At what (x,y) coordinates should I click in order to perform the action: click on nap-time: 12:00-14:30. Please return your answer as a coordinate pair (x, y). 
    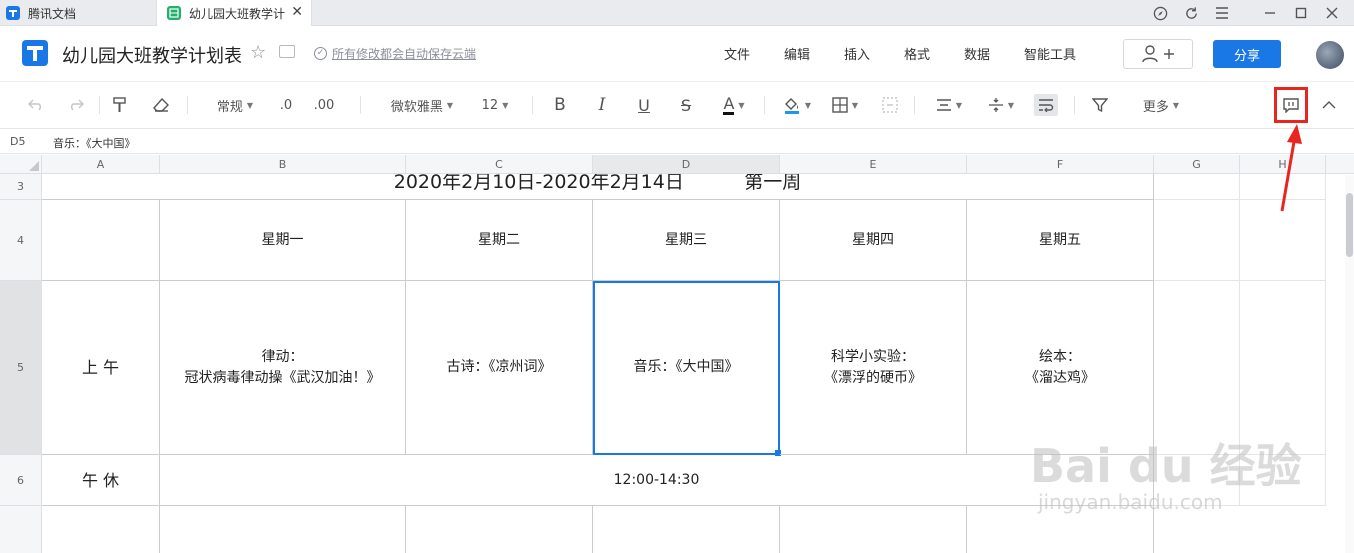
    Looking at the image, I should click on (657, 480).